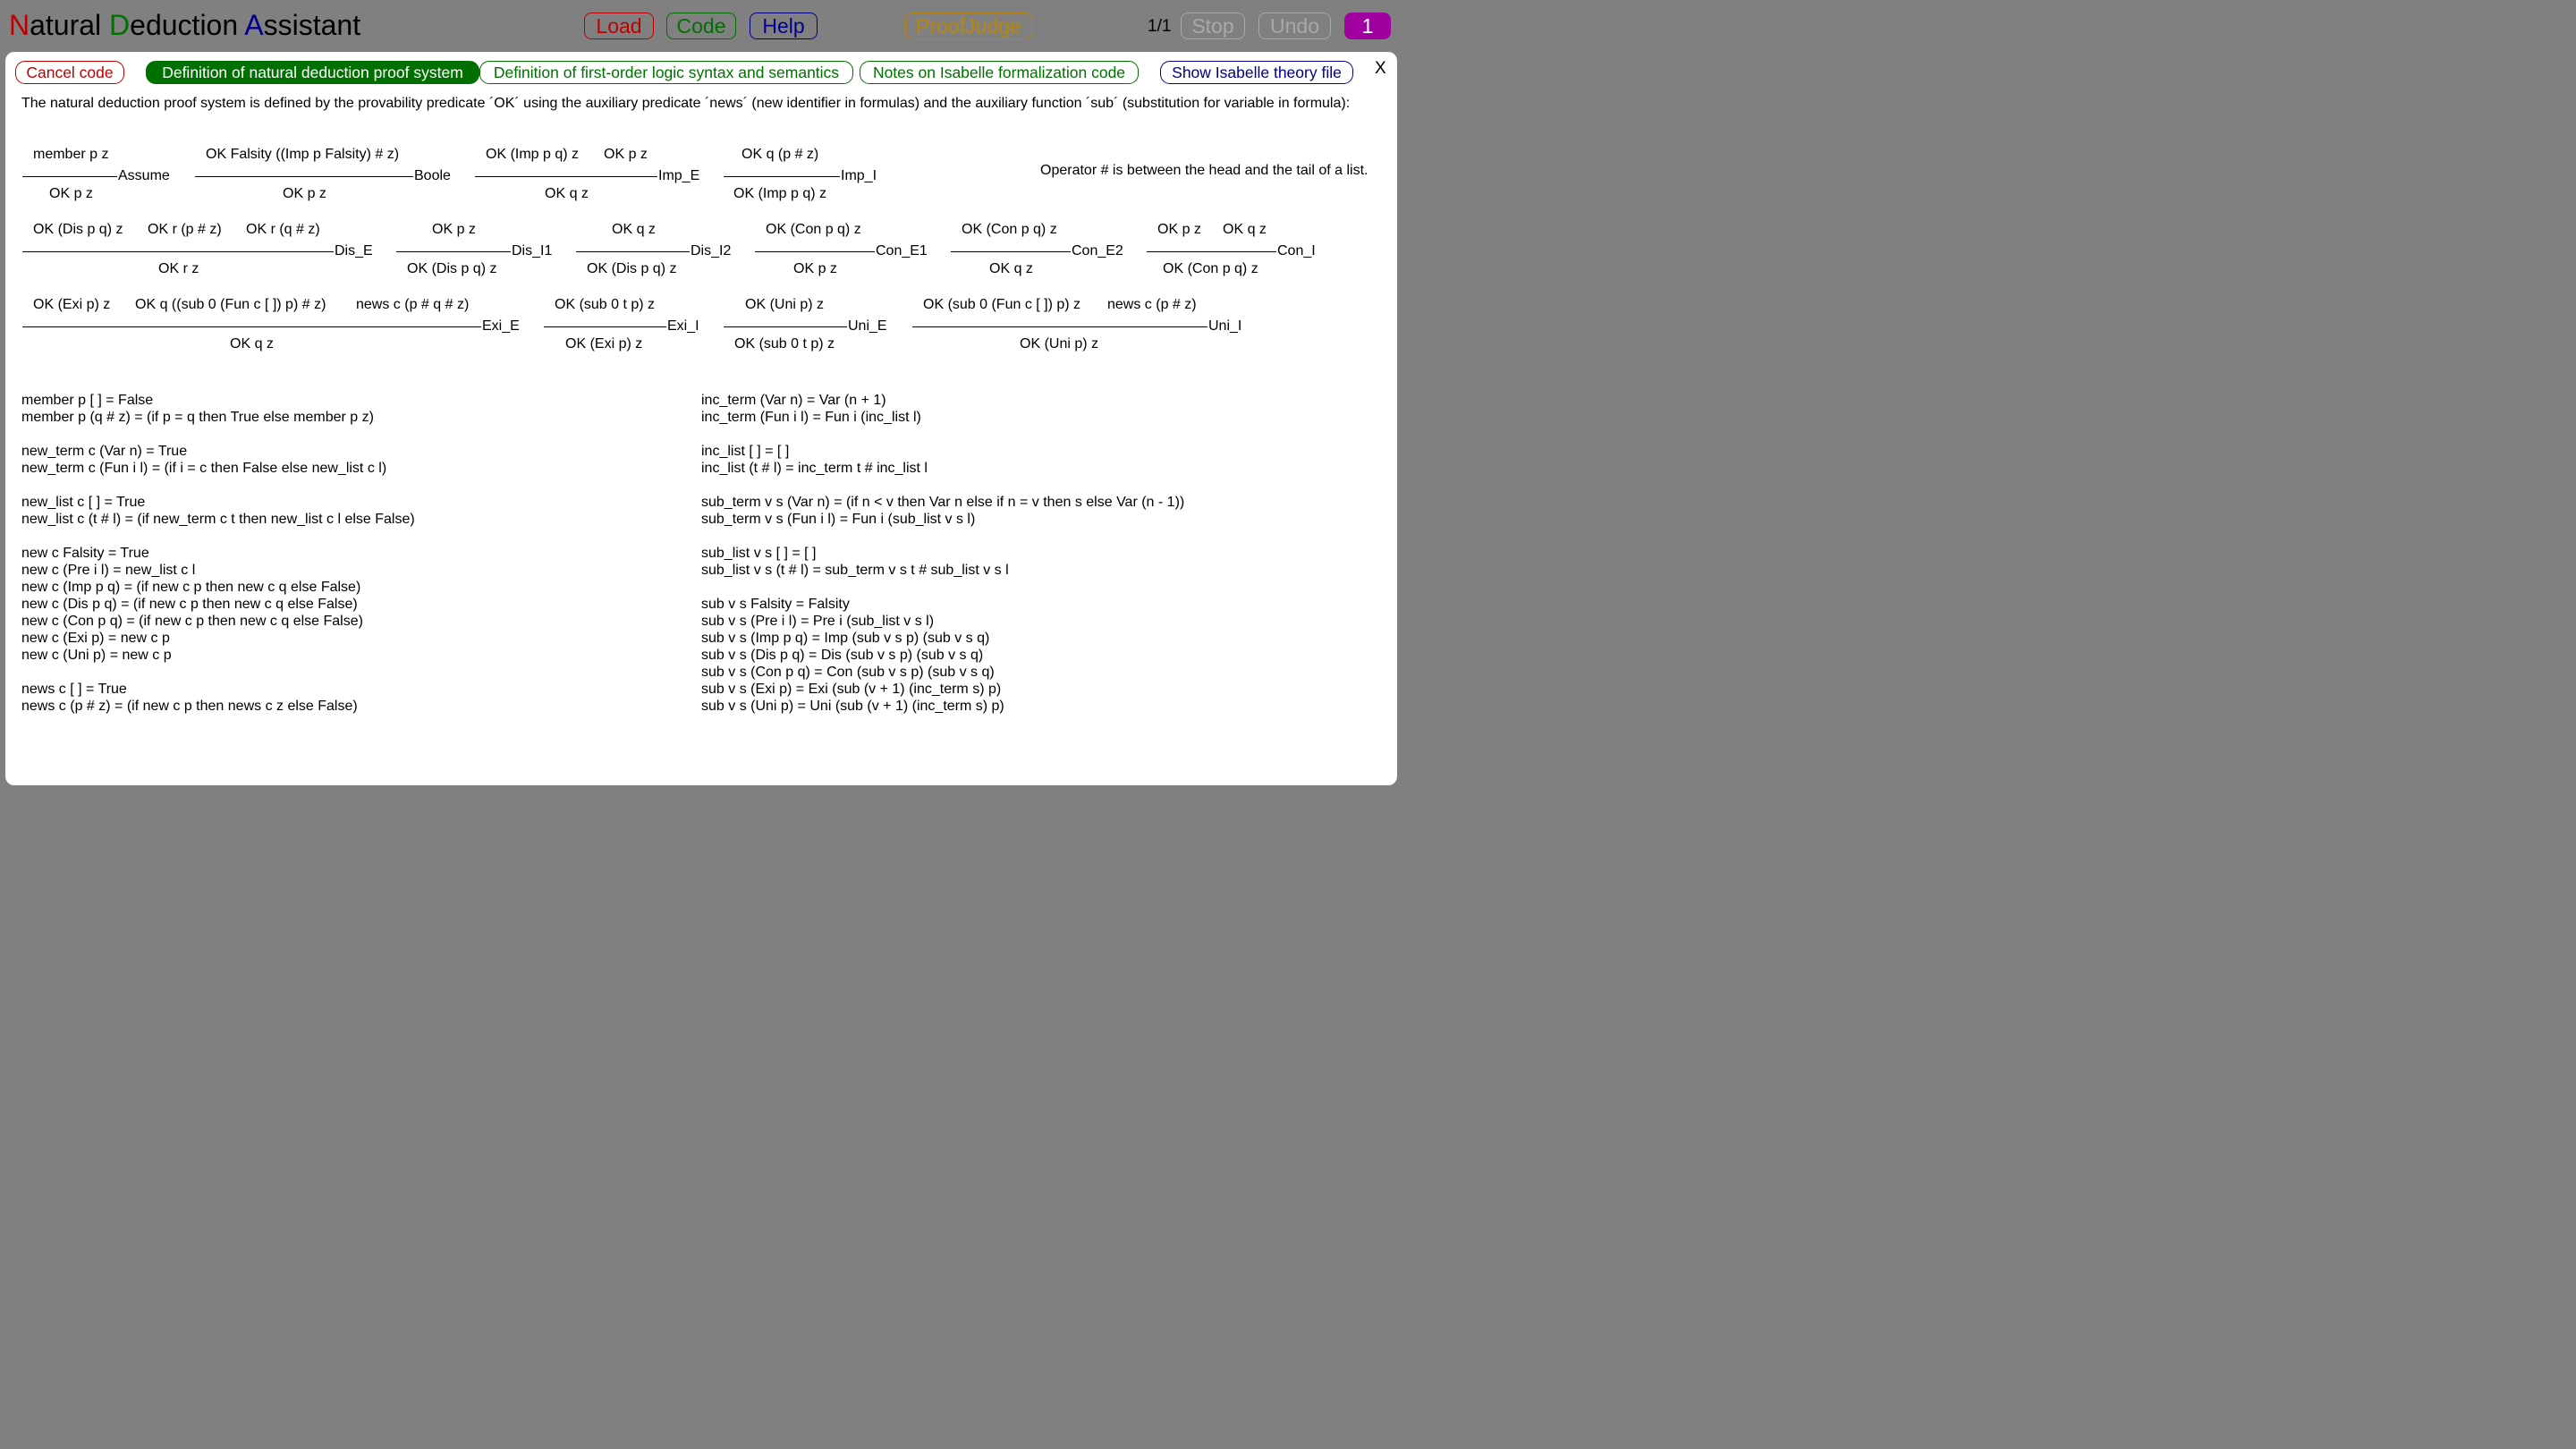  What do you see at coordinates (83, 502) in the screenshot?
I see `definition-line: new_list c [ ] = True` at bounding box center [83, 502].